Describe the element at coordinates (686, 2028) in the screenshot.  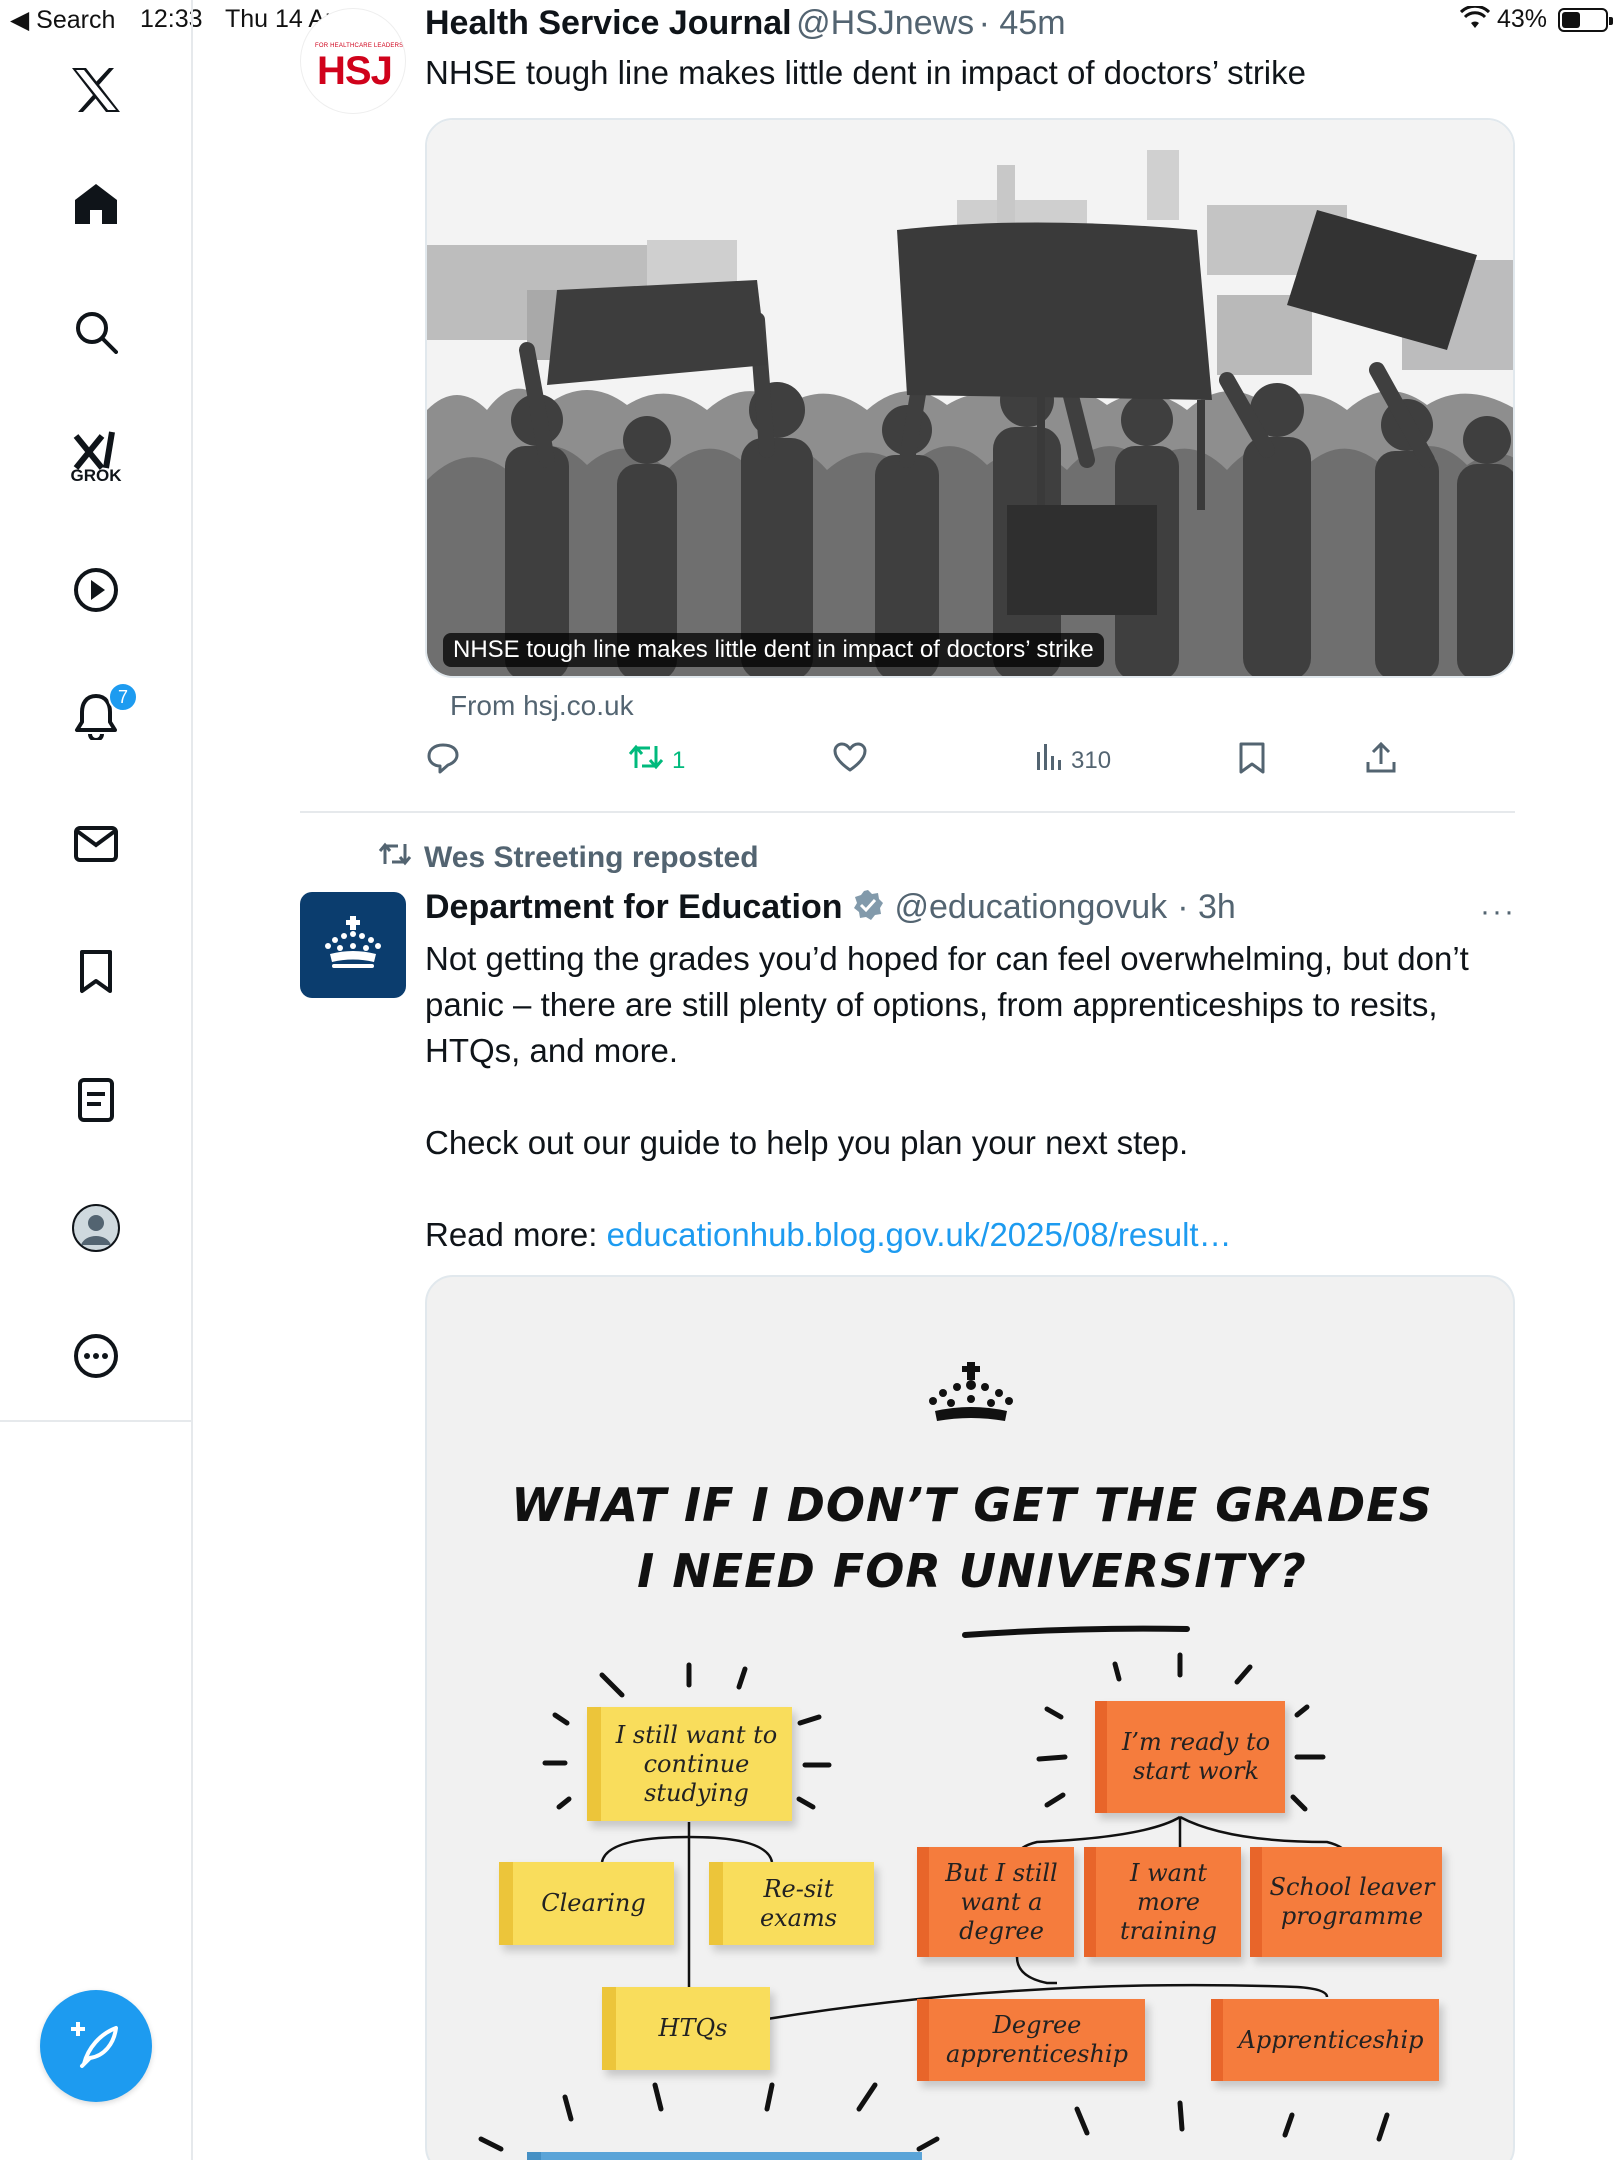
I see `note-htqs: HTQs` at that location.